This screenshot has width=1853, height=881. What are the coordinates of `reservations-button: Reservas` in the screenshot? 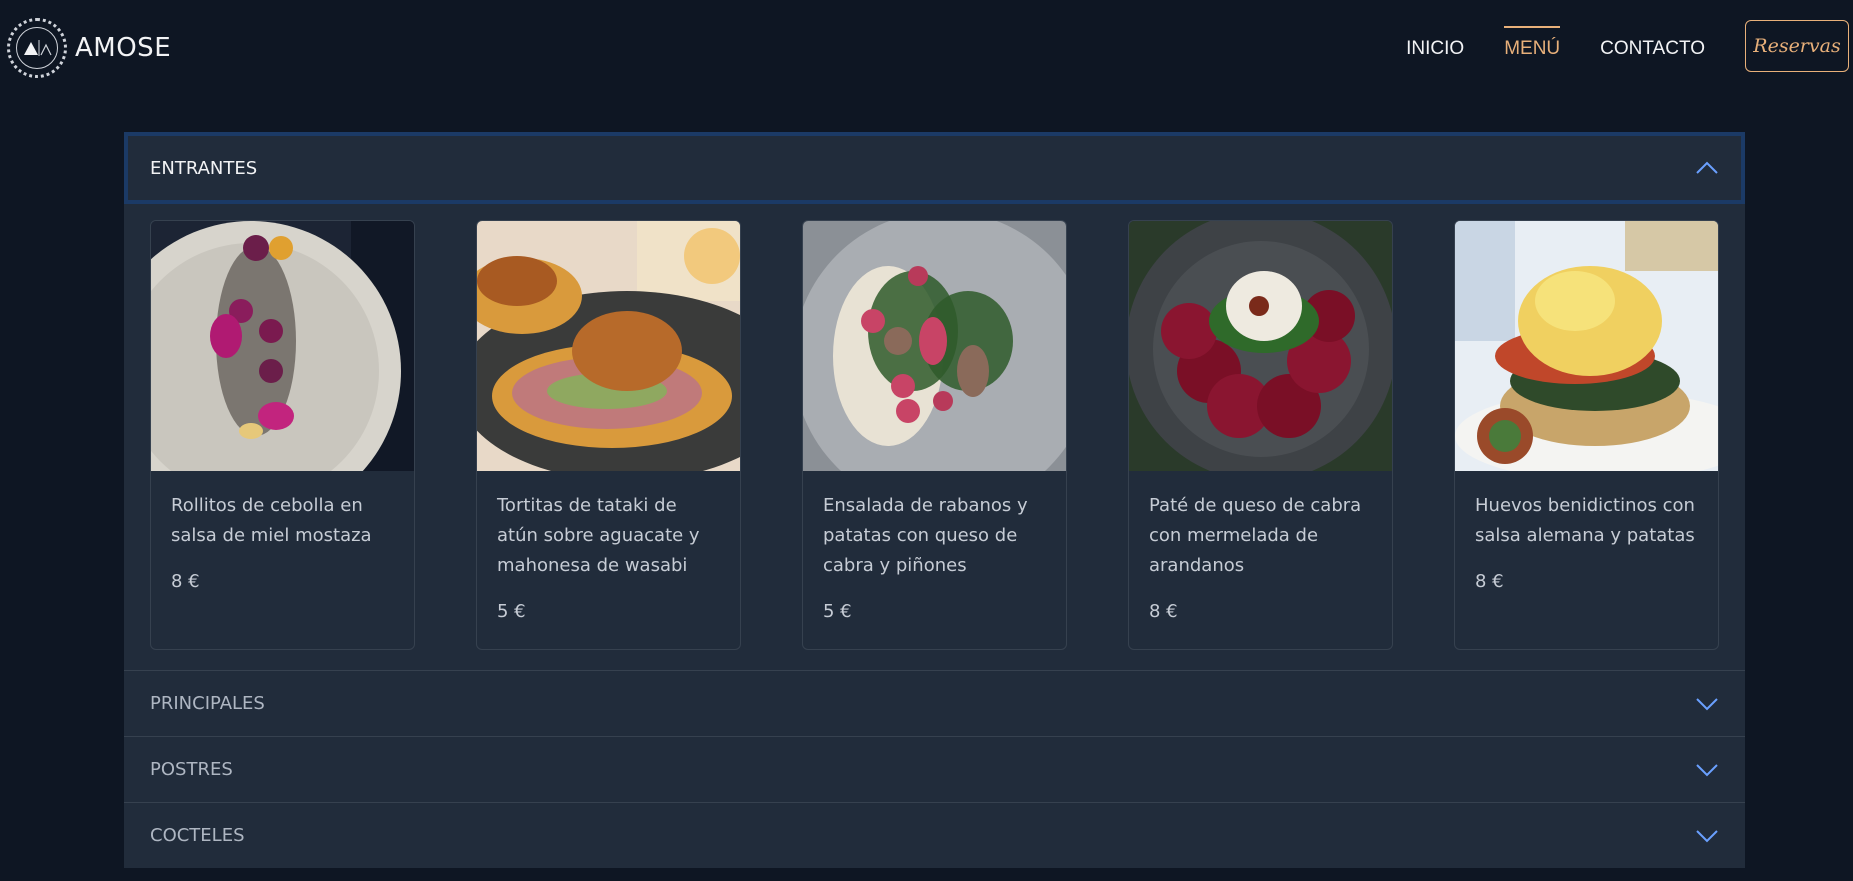 It's located at (1797, 46).